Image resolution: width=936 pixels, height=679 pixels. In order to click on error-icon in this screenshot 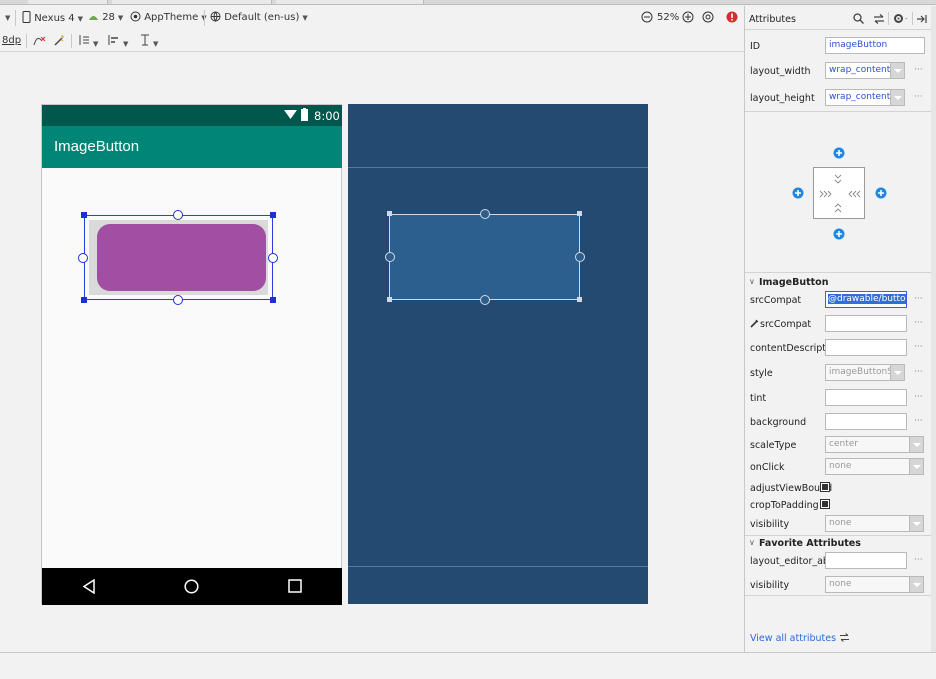, I will do `click(732, 17)`.